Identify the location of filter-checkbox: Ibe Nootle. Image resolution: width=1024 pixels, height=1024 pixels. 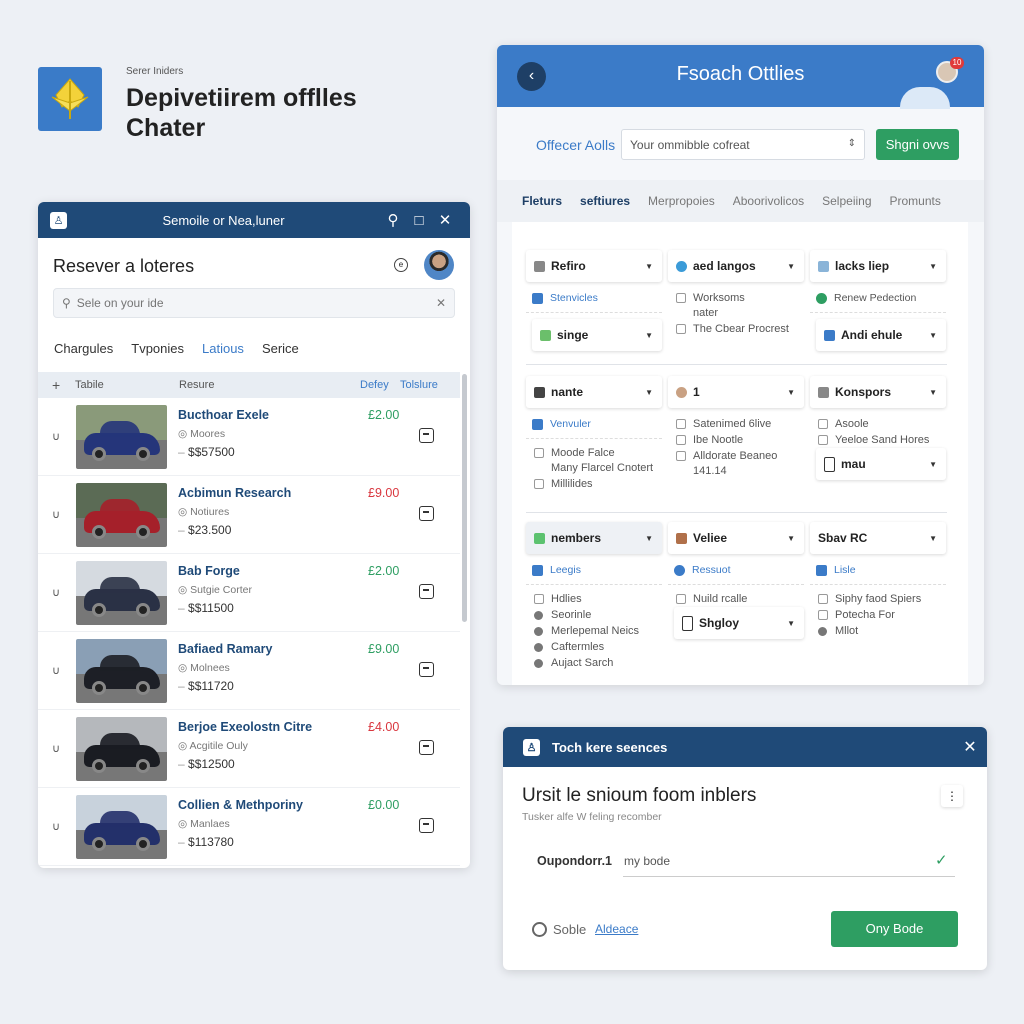
(736, 440).